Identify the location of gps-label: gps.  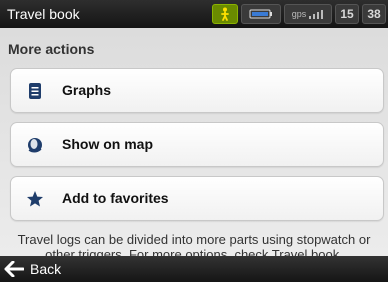
(299, 14).